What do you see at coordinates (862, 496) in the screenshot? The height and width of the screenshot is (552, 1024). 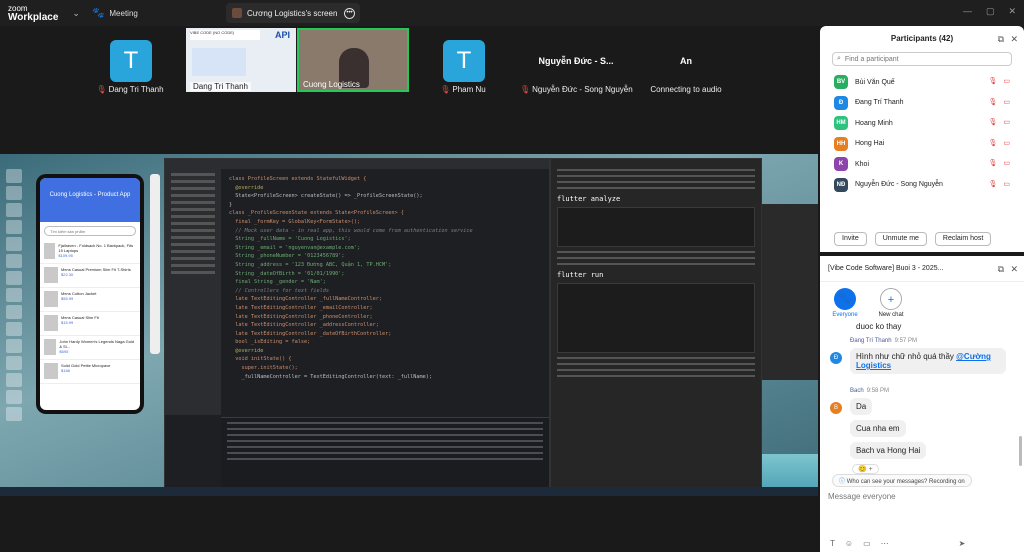 I see `message-input: Message everyone` at bounding box center [862, 496].